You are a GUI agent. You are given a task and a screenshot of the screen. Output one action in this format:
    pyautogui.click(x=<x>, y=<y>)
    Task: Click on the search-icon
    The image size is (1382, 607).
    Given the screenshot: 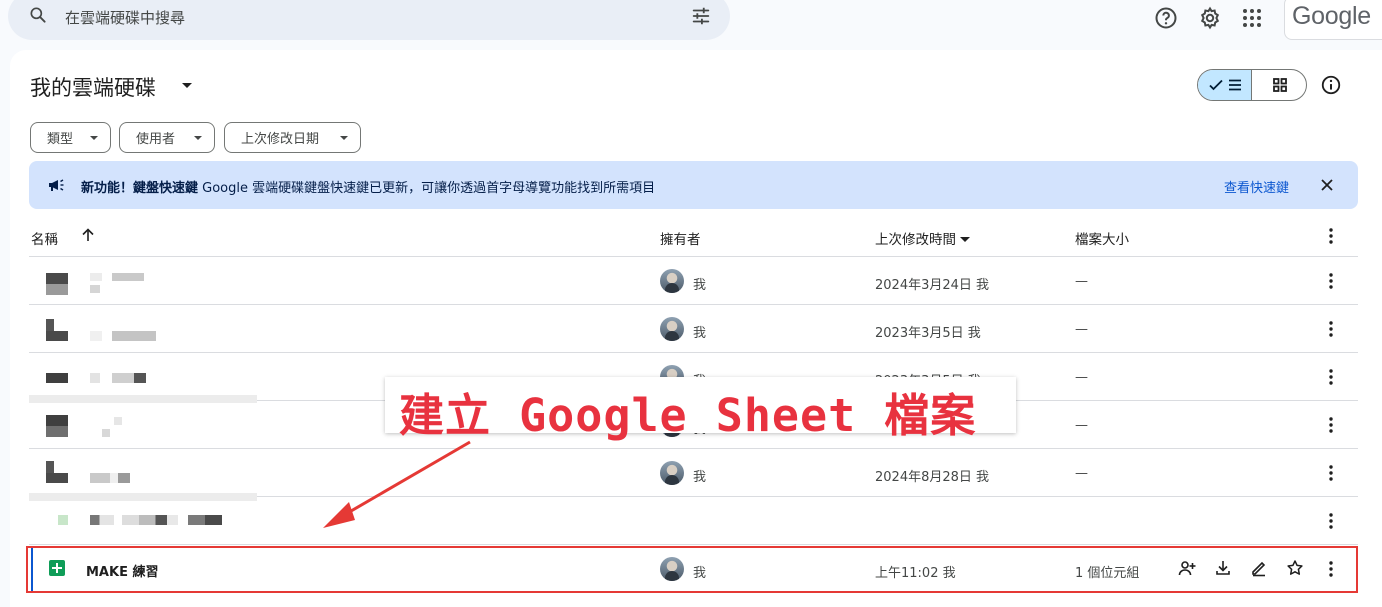 What is the action you would take?
    pyautogui.click(x=38, y=15)
    